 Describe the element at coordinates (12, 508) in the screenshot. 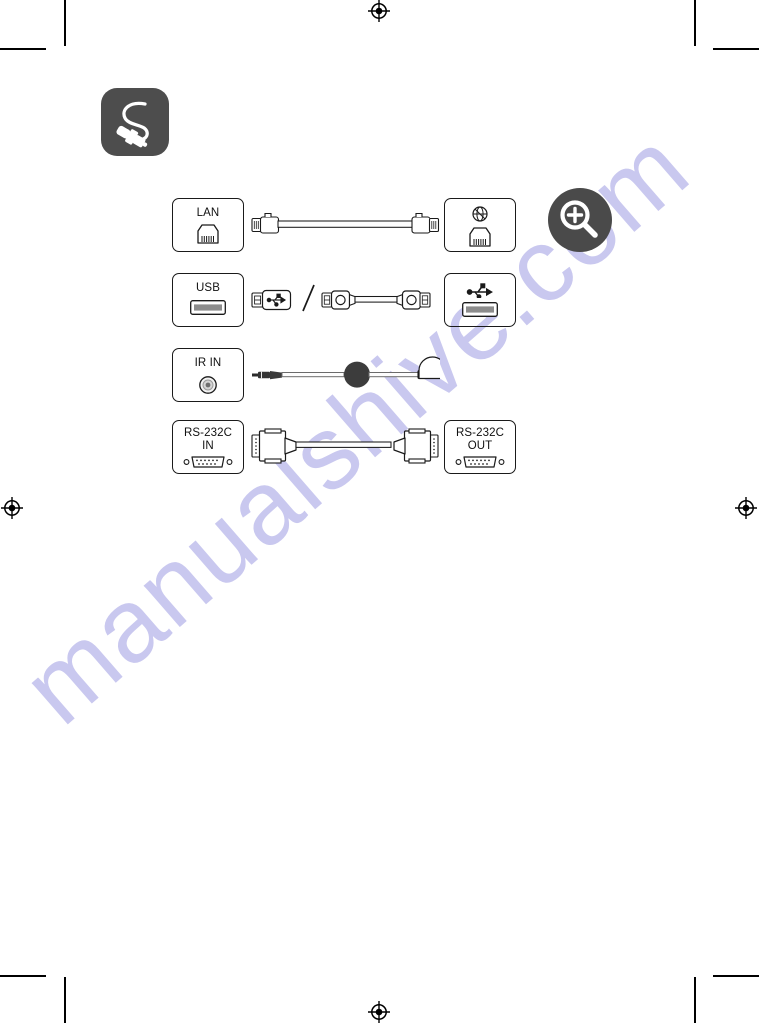

I see `registration-mark-left-middle` at that location.